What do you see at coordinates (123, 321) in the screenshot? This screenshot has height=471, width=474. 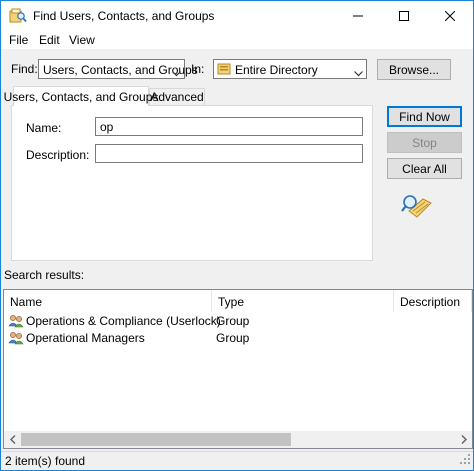 I see `row-name: Operations & Compliance (Userlock)` at bounding box center [123, 321].